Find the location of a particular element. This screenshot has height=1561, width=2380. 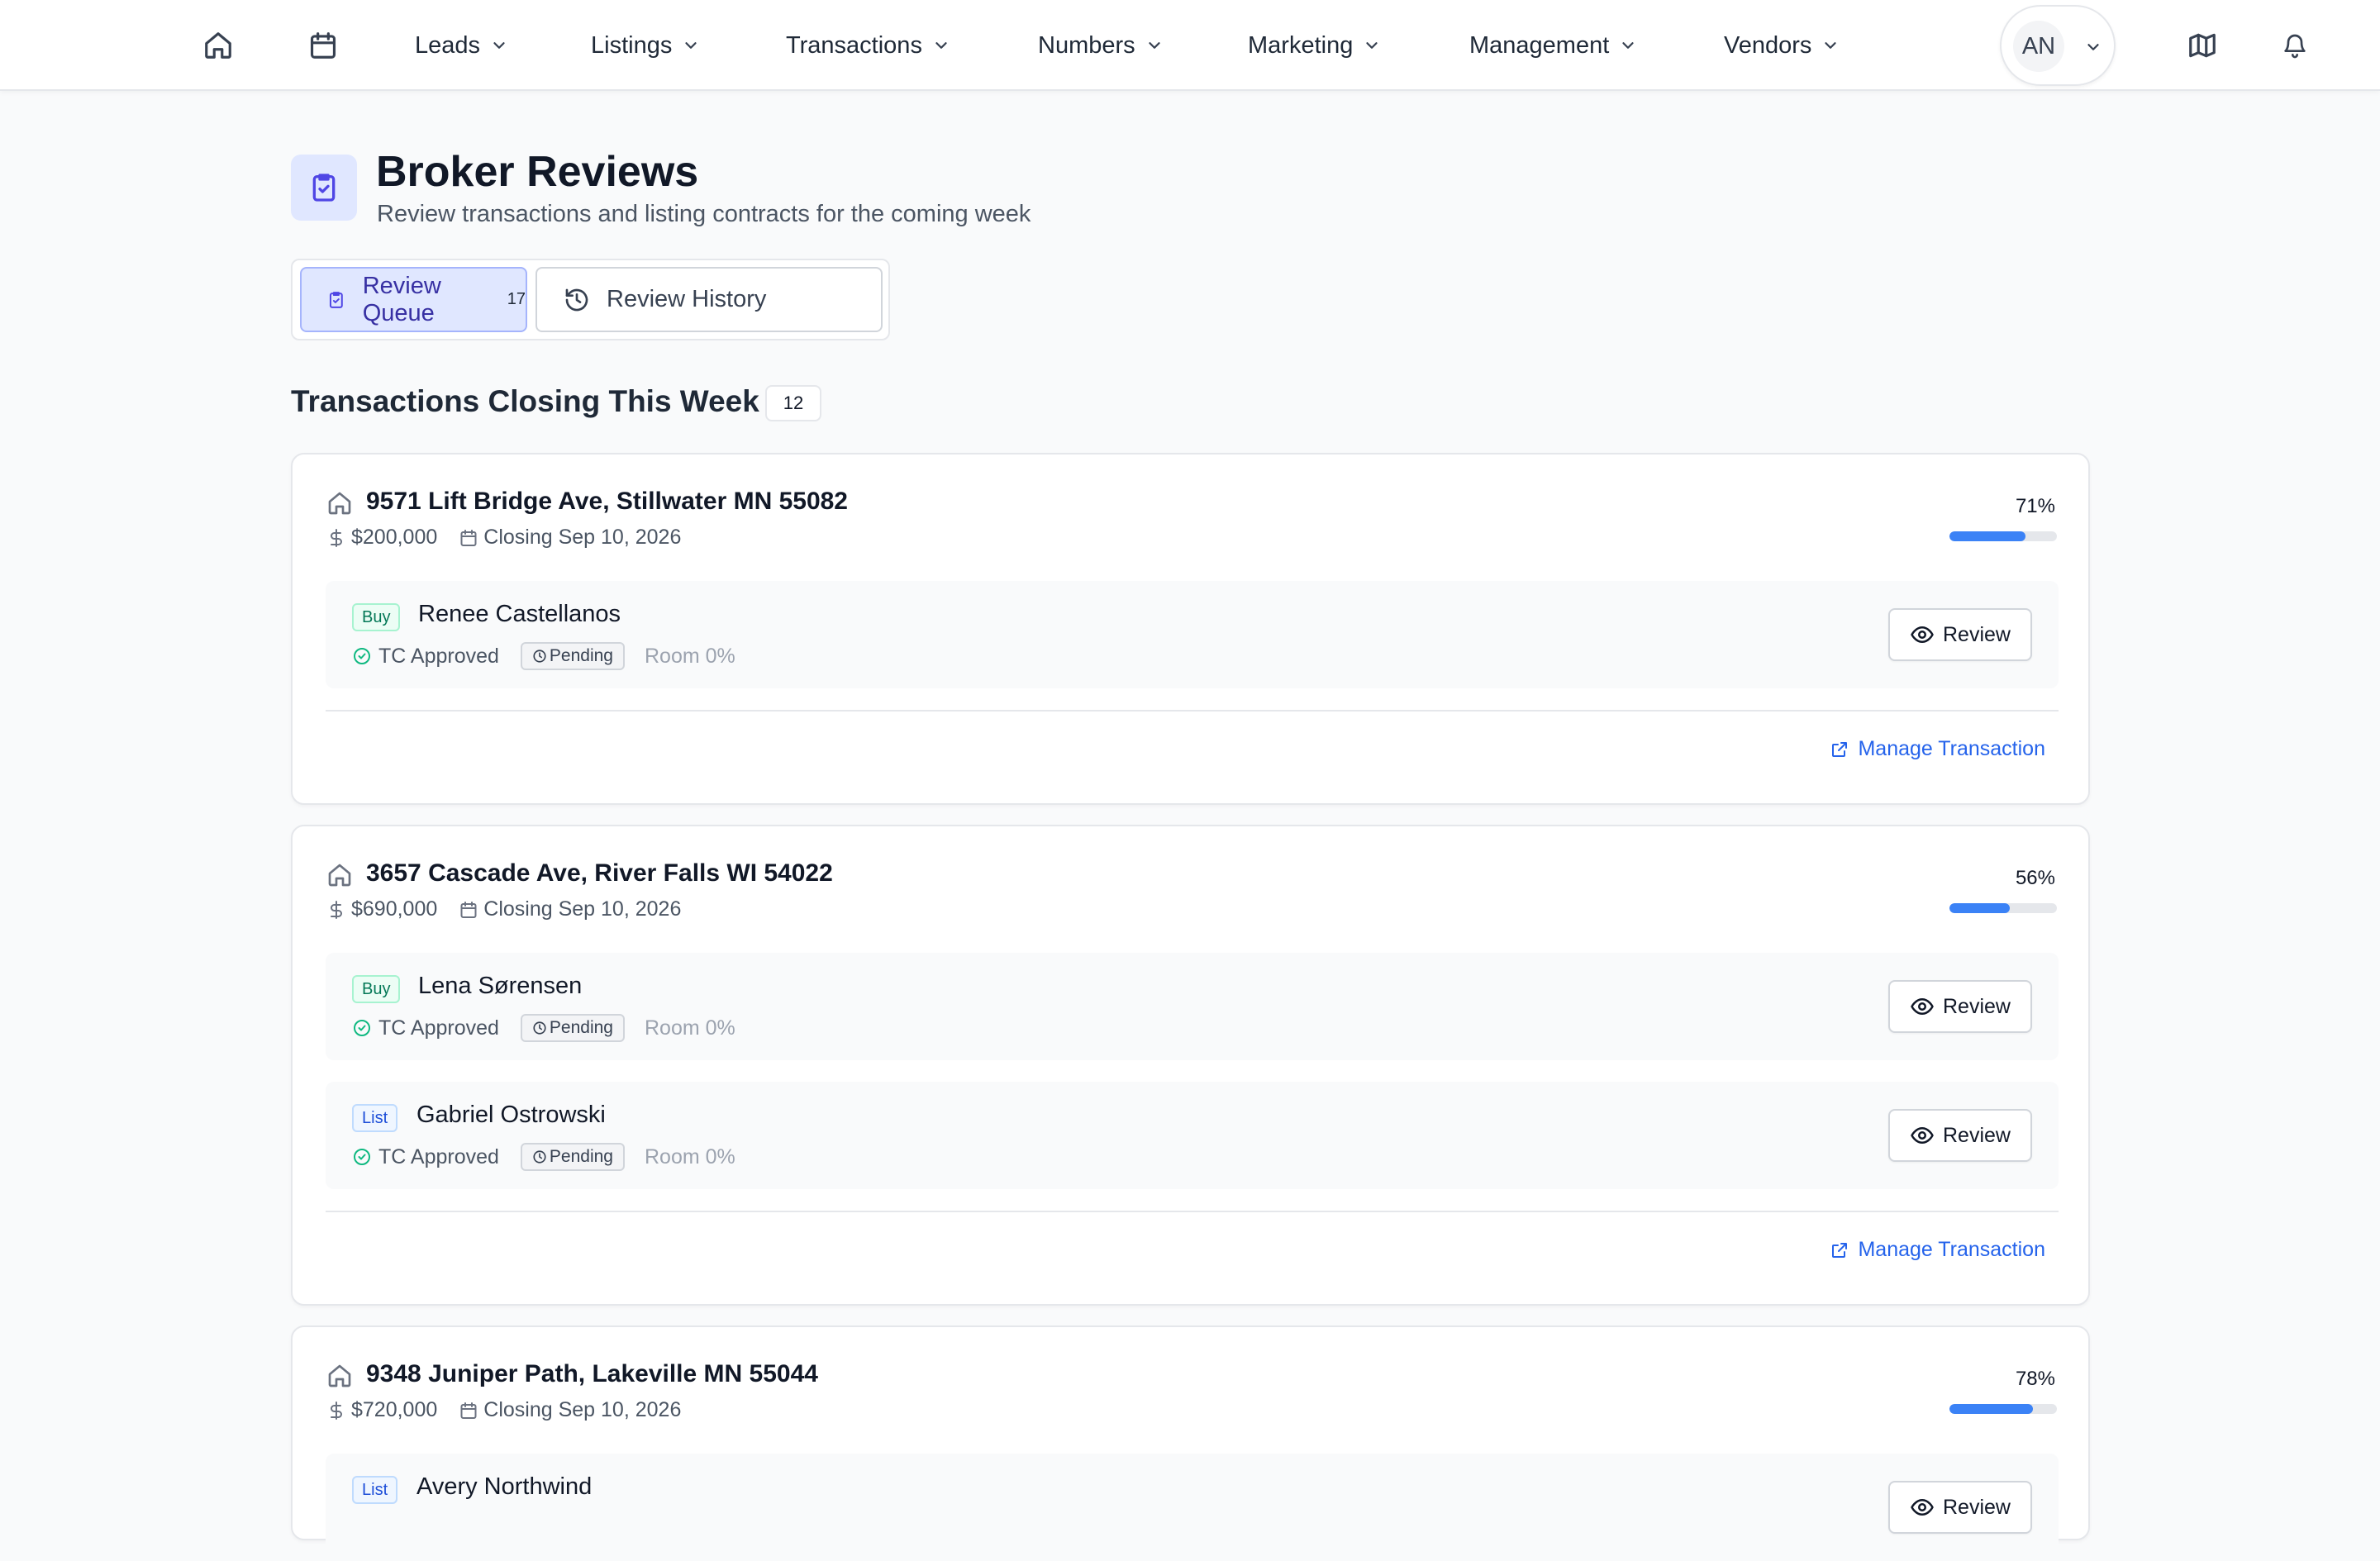

tab-review-queue: Review Queue 17 is located at coordinates (413, 299).